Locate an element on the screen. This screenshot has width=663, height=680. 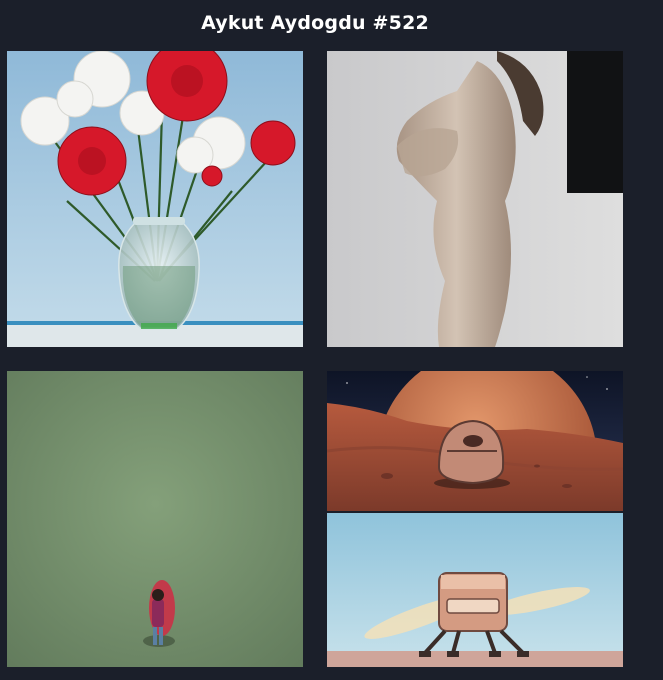
drone-lander-image is located at coordinates (475, 590).